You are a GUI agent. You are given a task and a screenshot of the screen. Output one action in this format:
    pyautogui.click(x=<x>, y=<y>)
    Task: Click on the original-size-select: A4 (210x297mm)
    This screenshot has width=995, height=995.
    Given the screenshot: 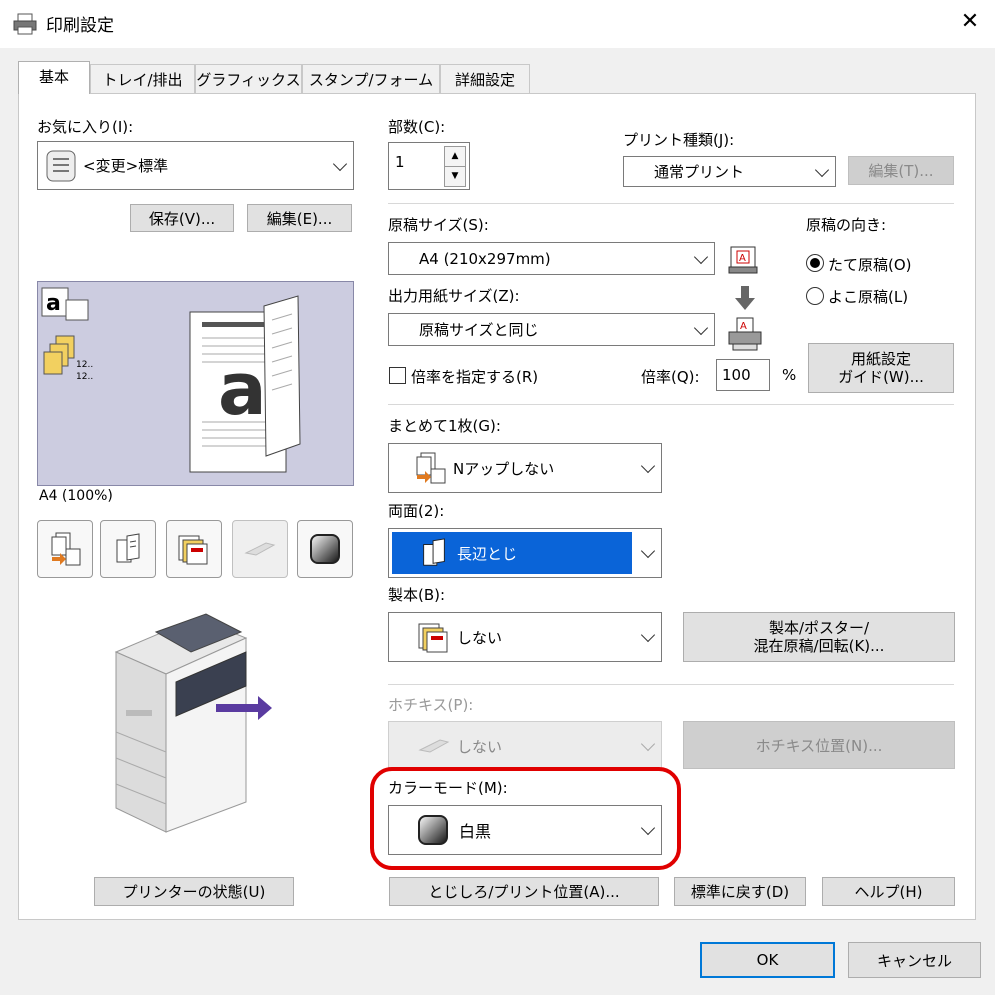 What is the action you would take?
    pyautogui.click(x=551, y=258)
    